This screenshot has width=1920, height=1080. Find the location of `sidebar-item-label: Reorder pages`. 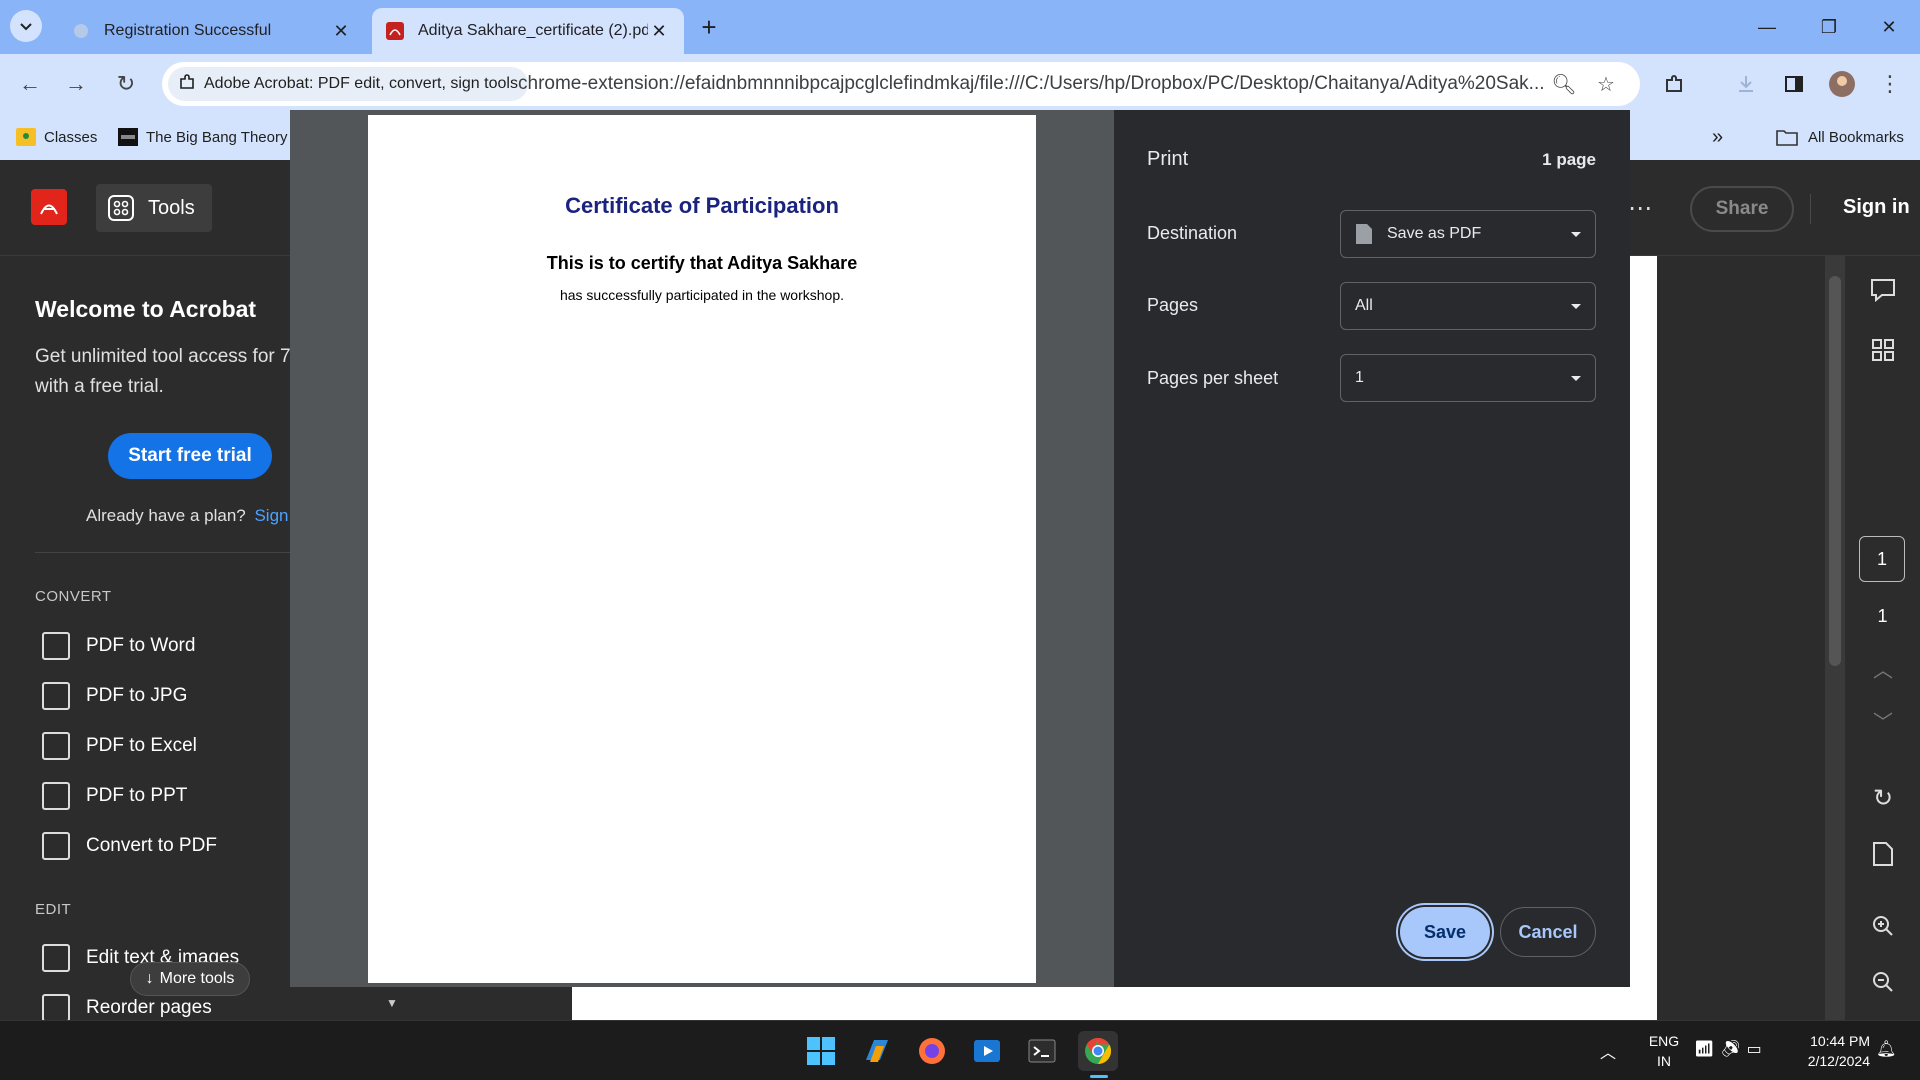

sidebar-item-label: Reorder pages is located at coordinates (149, 1007).